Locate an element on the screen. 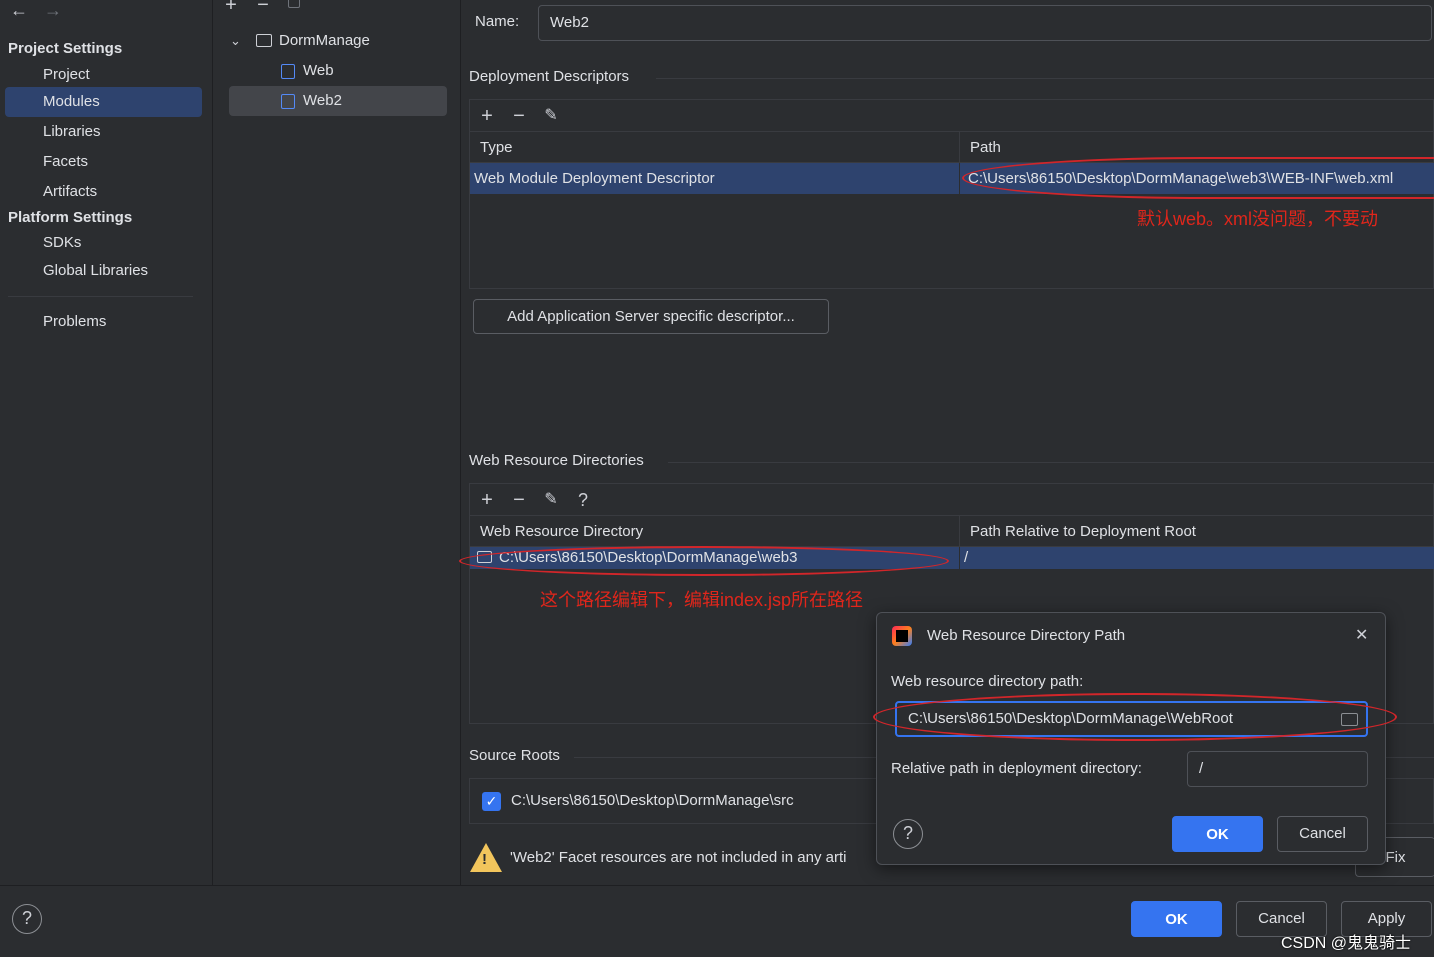 The width and height of the screenshot is (1434, 957). tree-item-dormmanage: ⌄ DormManage is located at coordinates (340, 41).